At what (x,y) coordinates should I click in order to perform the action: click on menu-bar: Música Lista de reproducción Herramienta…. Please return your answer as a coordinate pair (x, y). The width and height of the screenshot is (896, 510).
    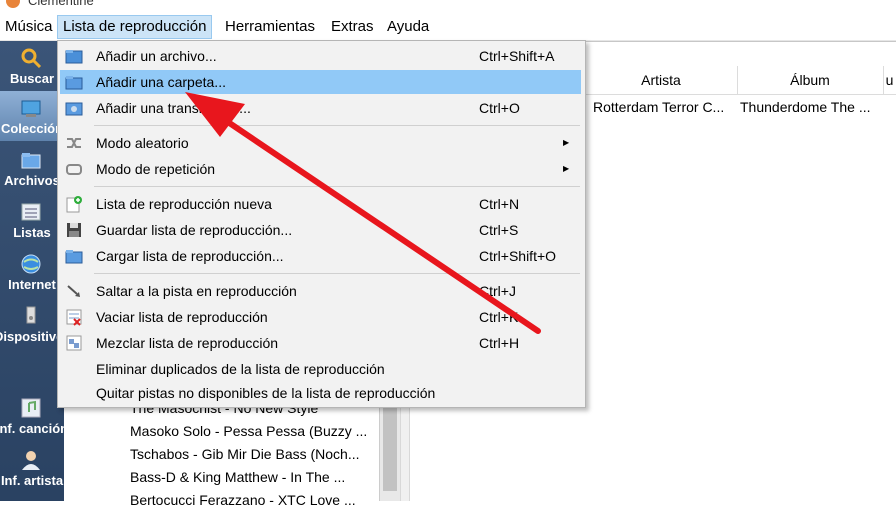
    Looking at the image, I should click on (448, 26).